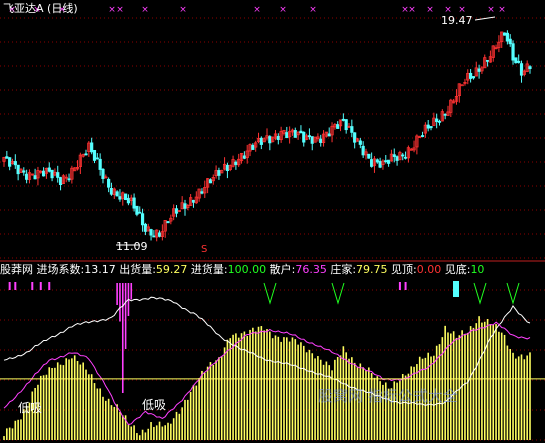  Describe the element at coordinates (456, 289) in the screenshot. I see `cyan-marker` at that location.